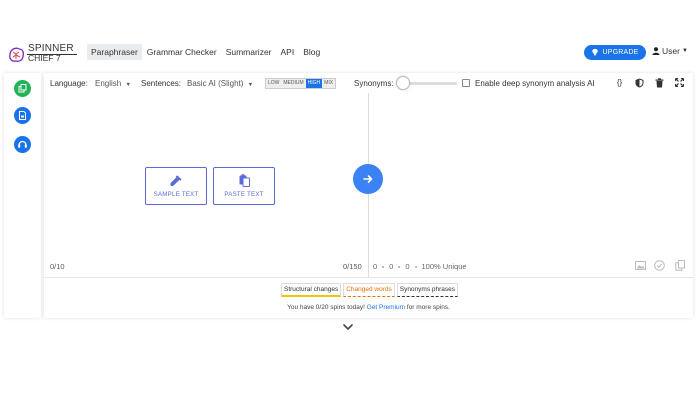 This screenshot has height=400, width=700. What do you see at coordinates (57, 266) in the screenshot?
I see `input-word-counter: 0/10` at bounding box center [57, 266].